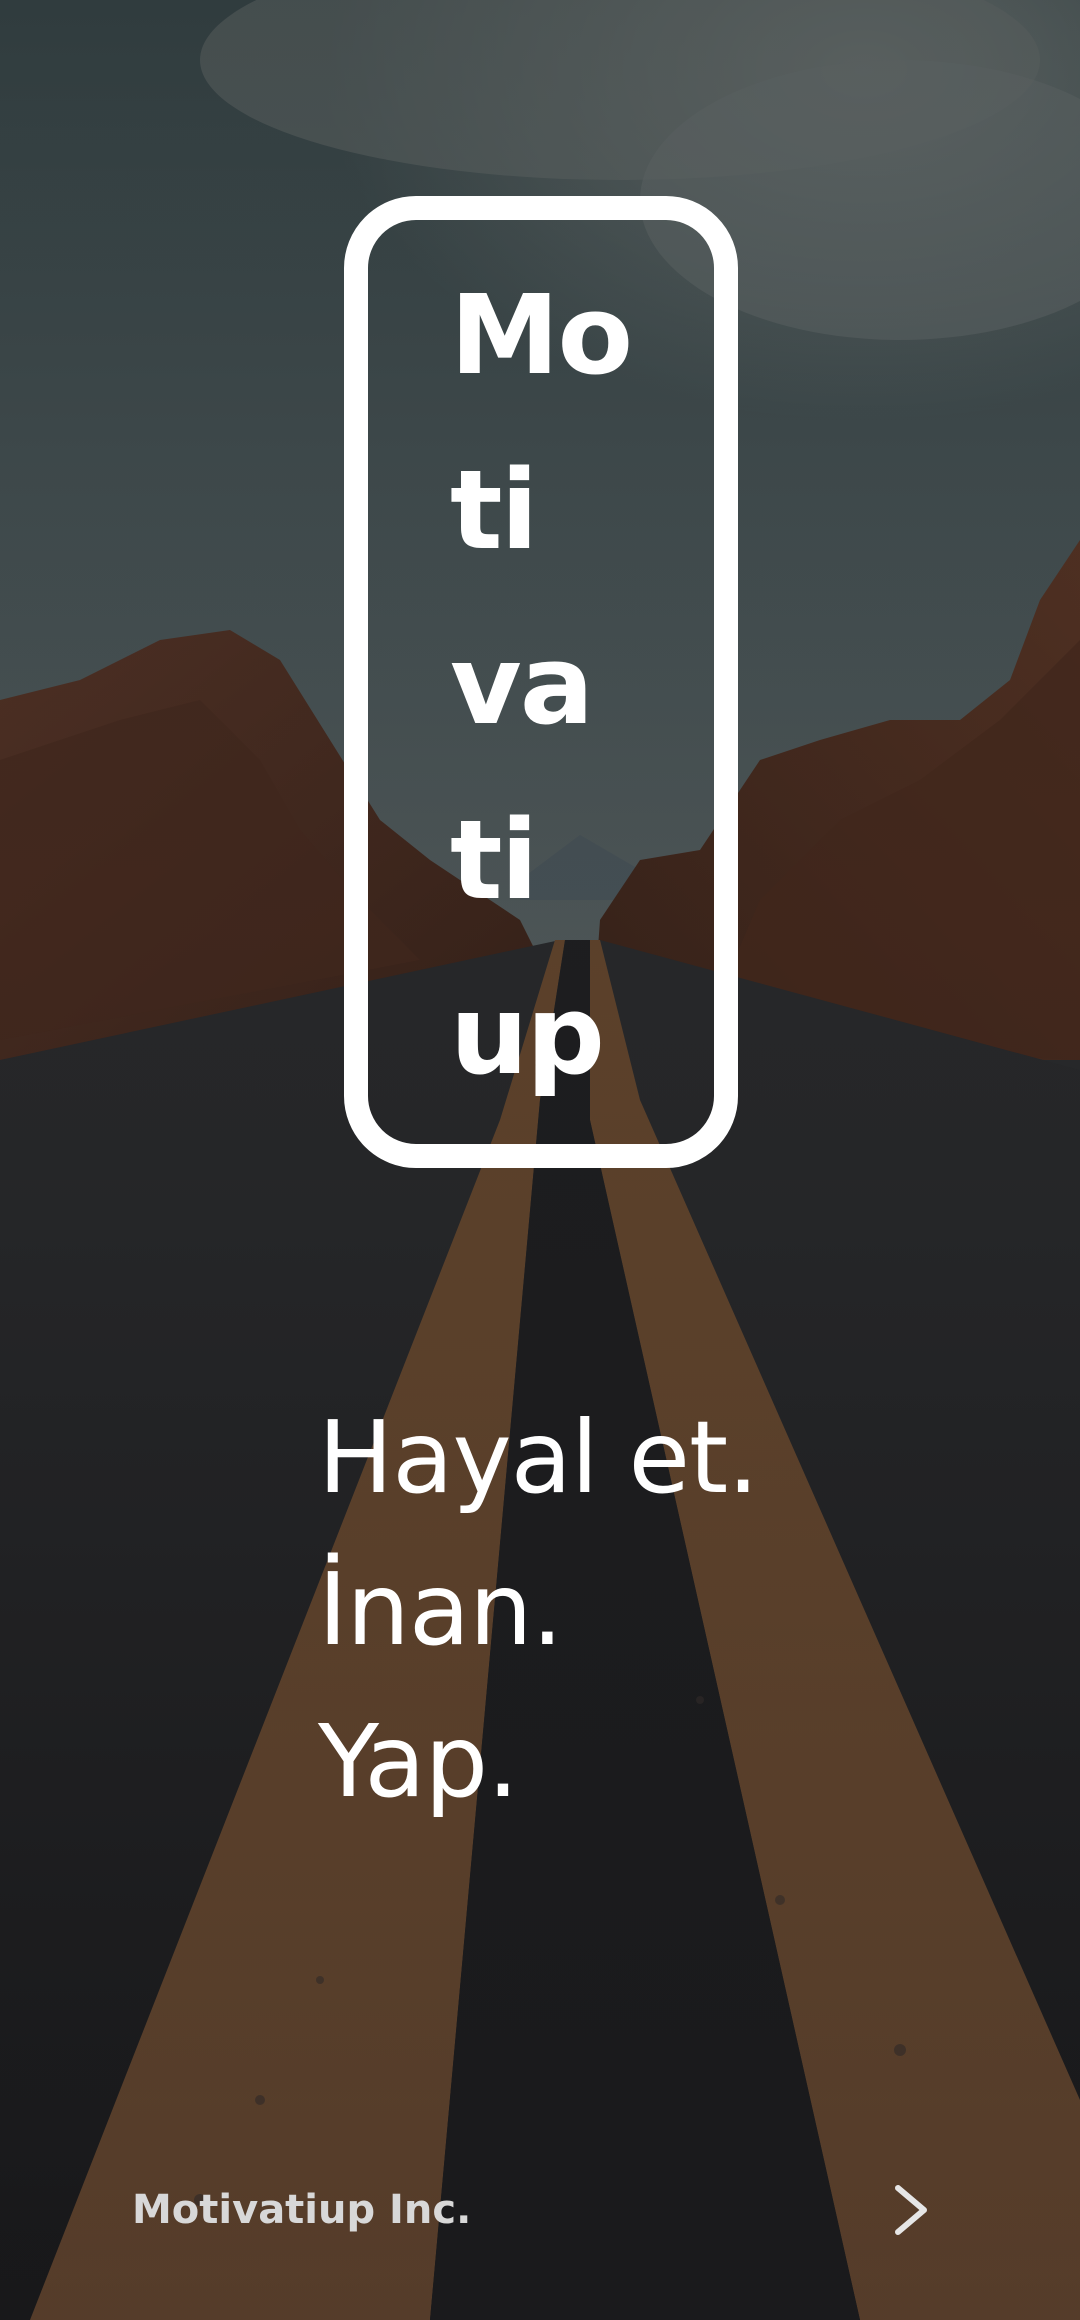  I want to click on app-logo-text-line: up, so click(527, 1035).